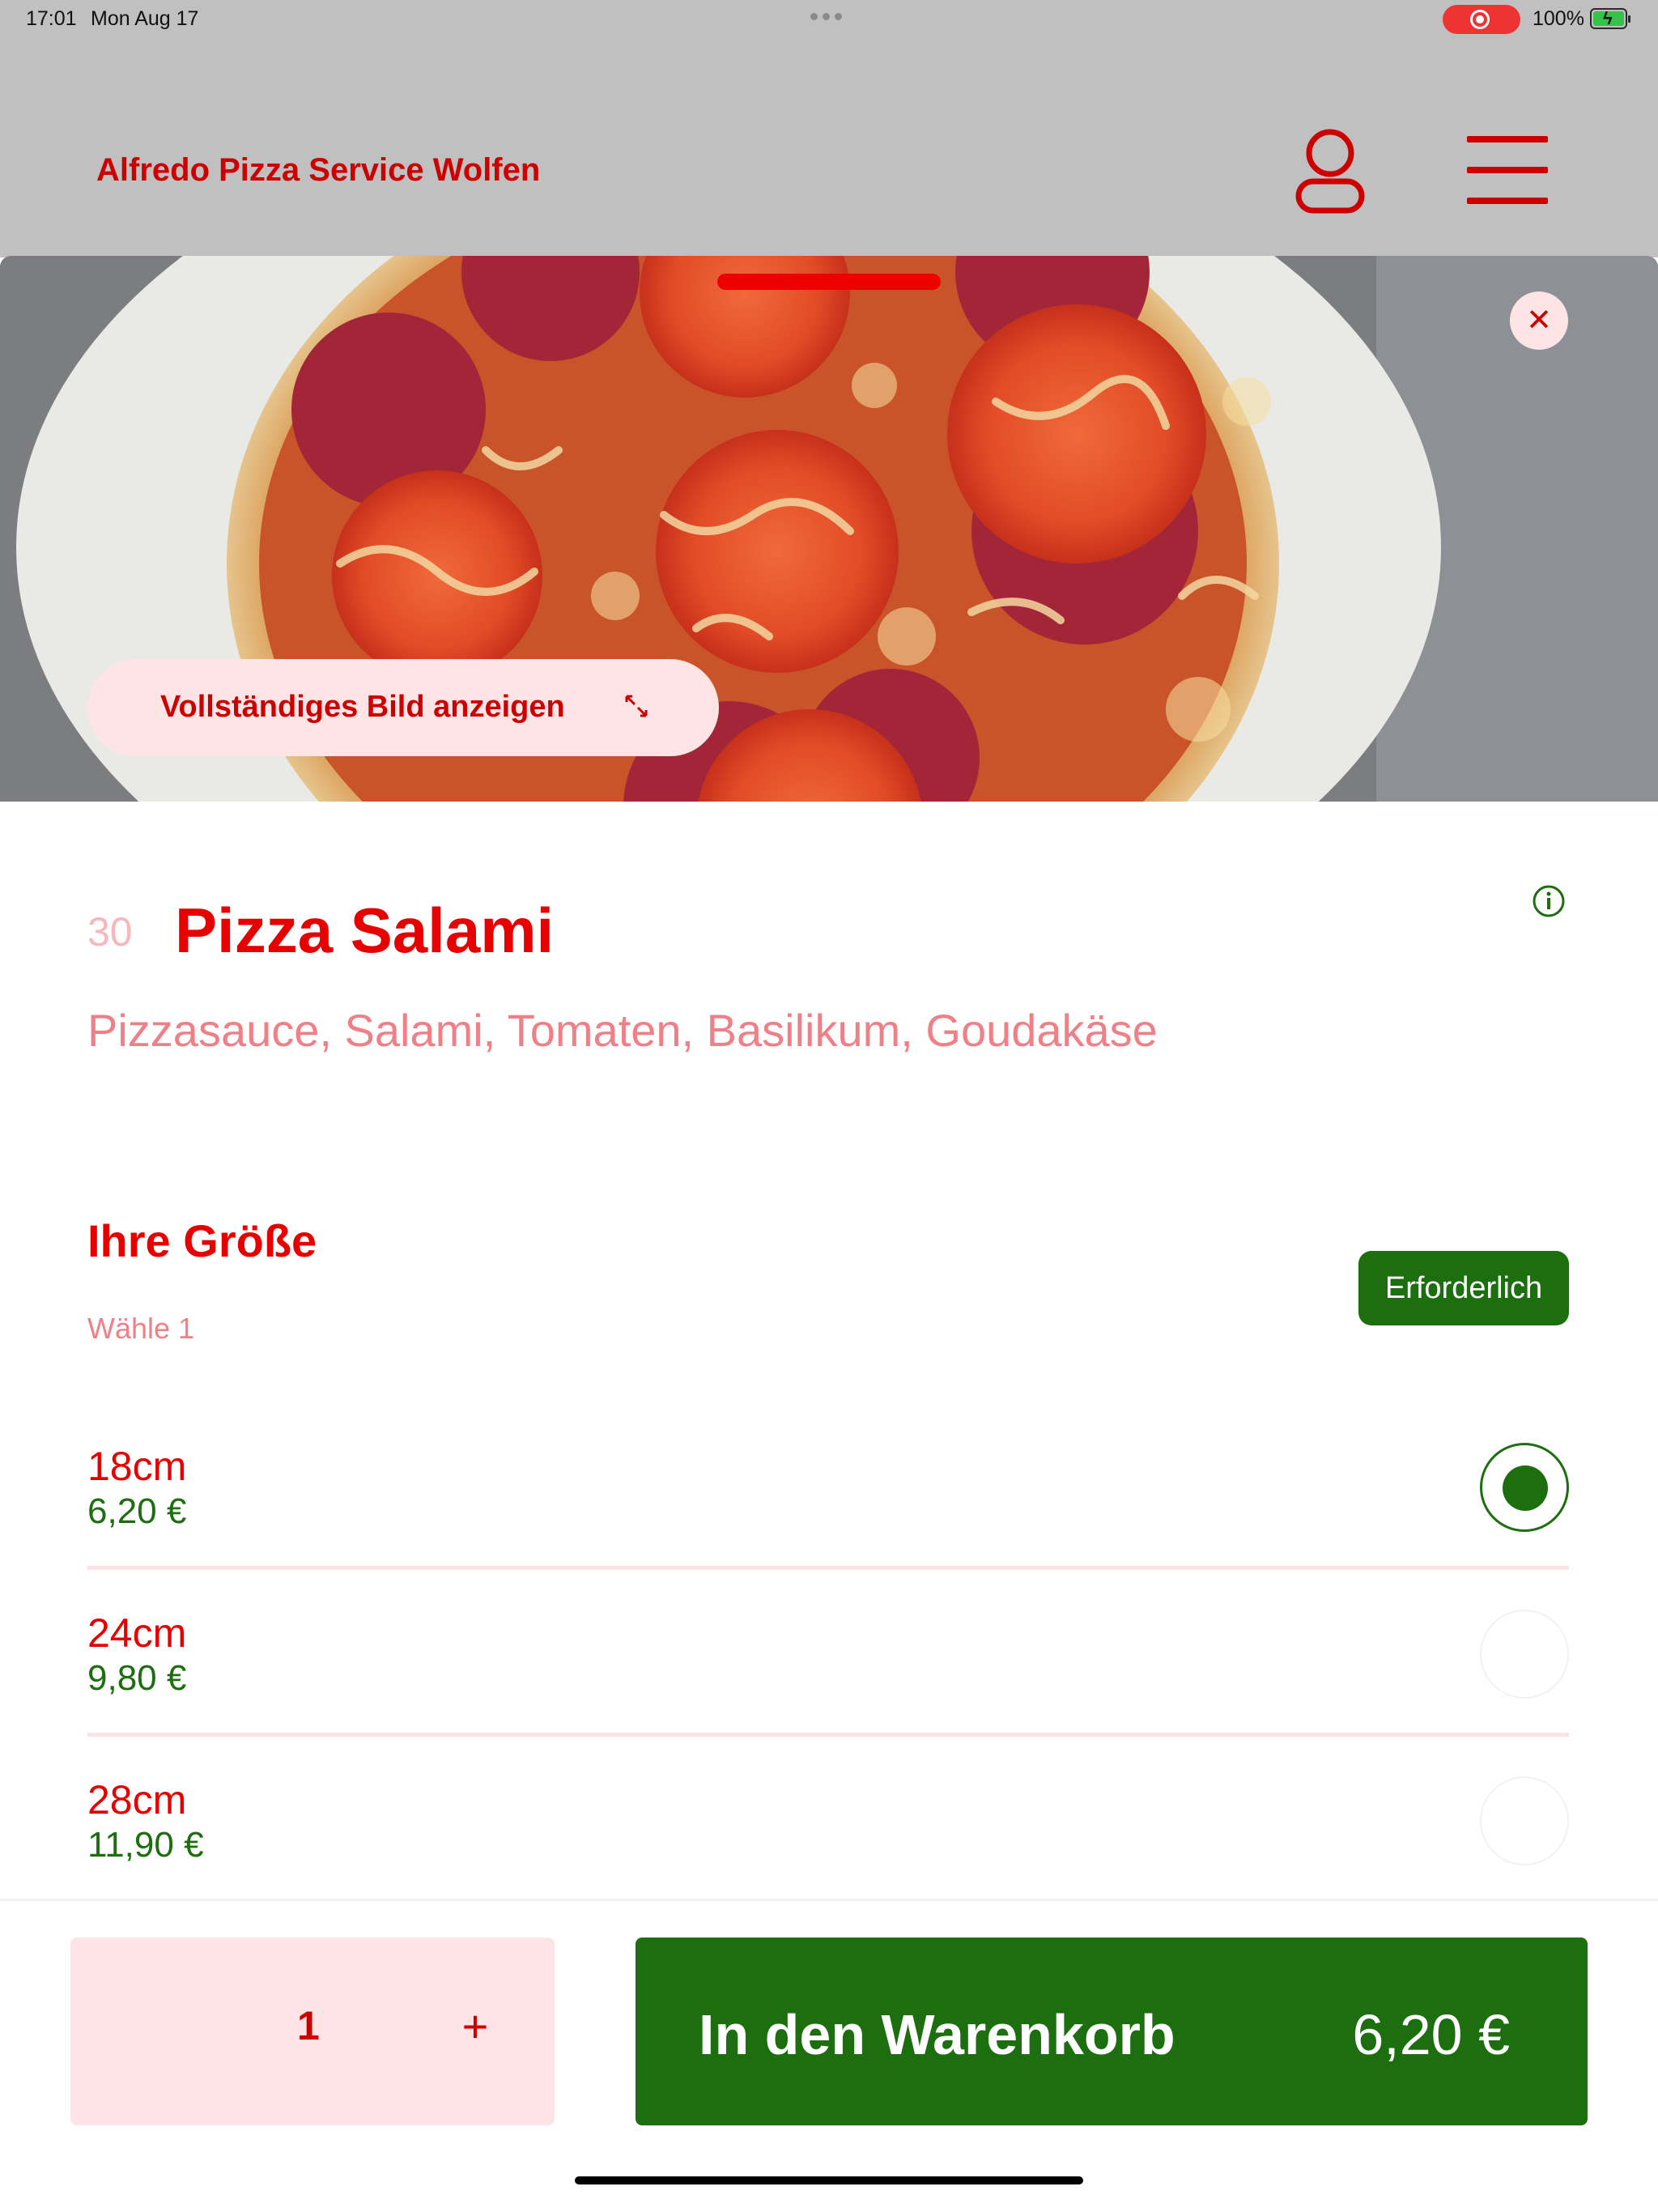 The image size is (1658, 2212). Describe the element at coordinates (362, 707) in the screenshot. I see `show-full-image-label: Vollständiges Bild anzeigen` at that location.